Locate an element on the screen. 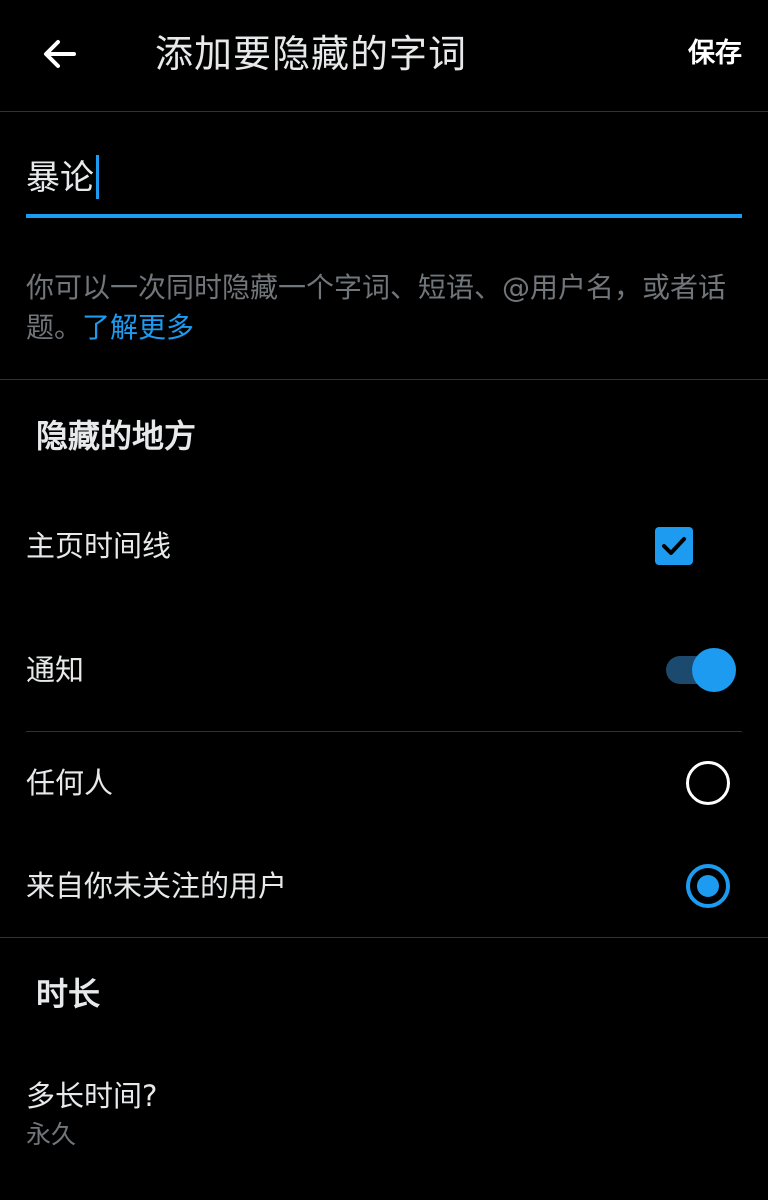  audience-anyone-label: 任何人 is located at coordinates (70, 783).